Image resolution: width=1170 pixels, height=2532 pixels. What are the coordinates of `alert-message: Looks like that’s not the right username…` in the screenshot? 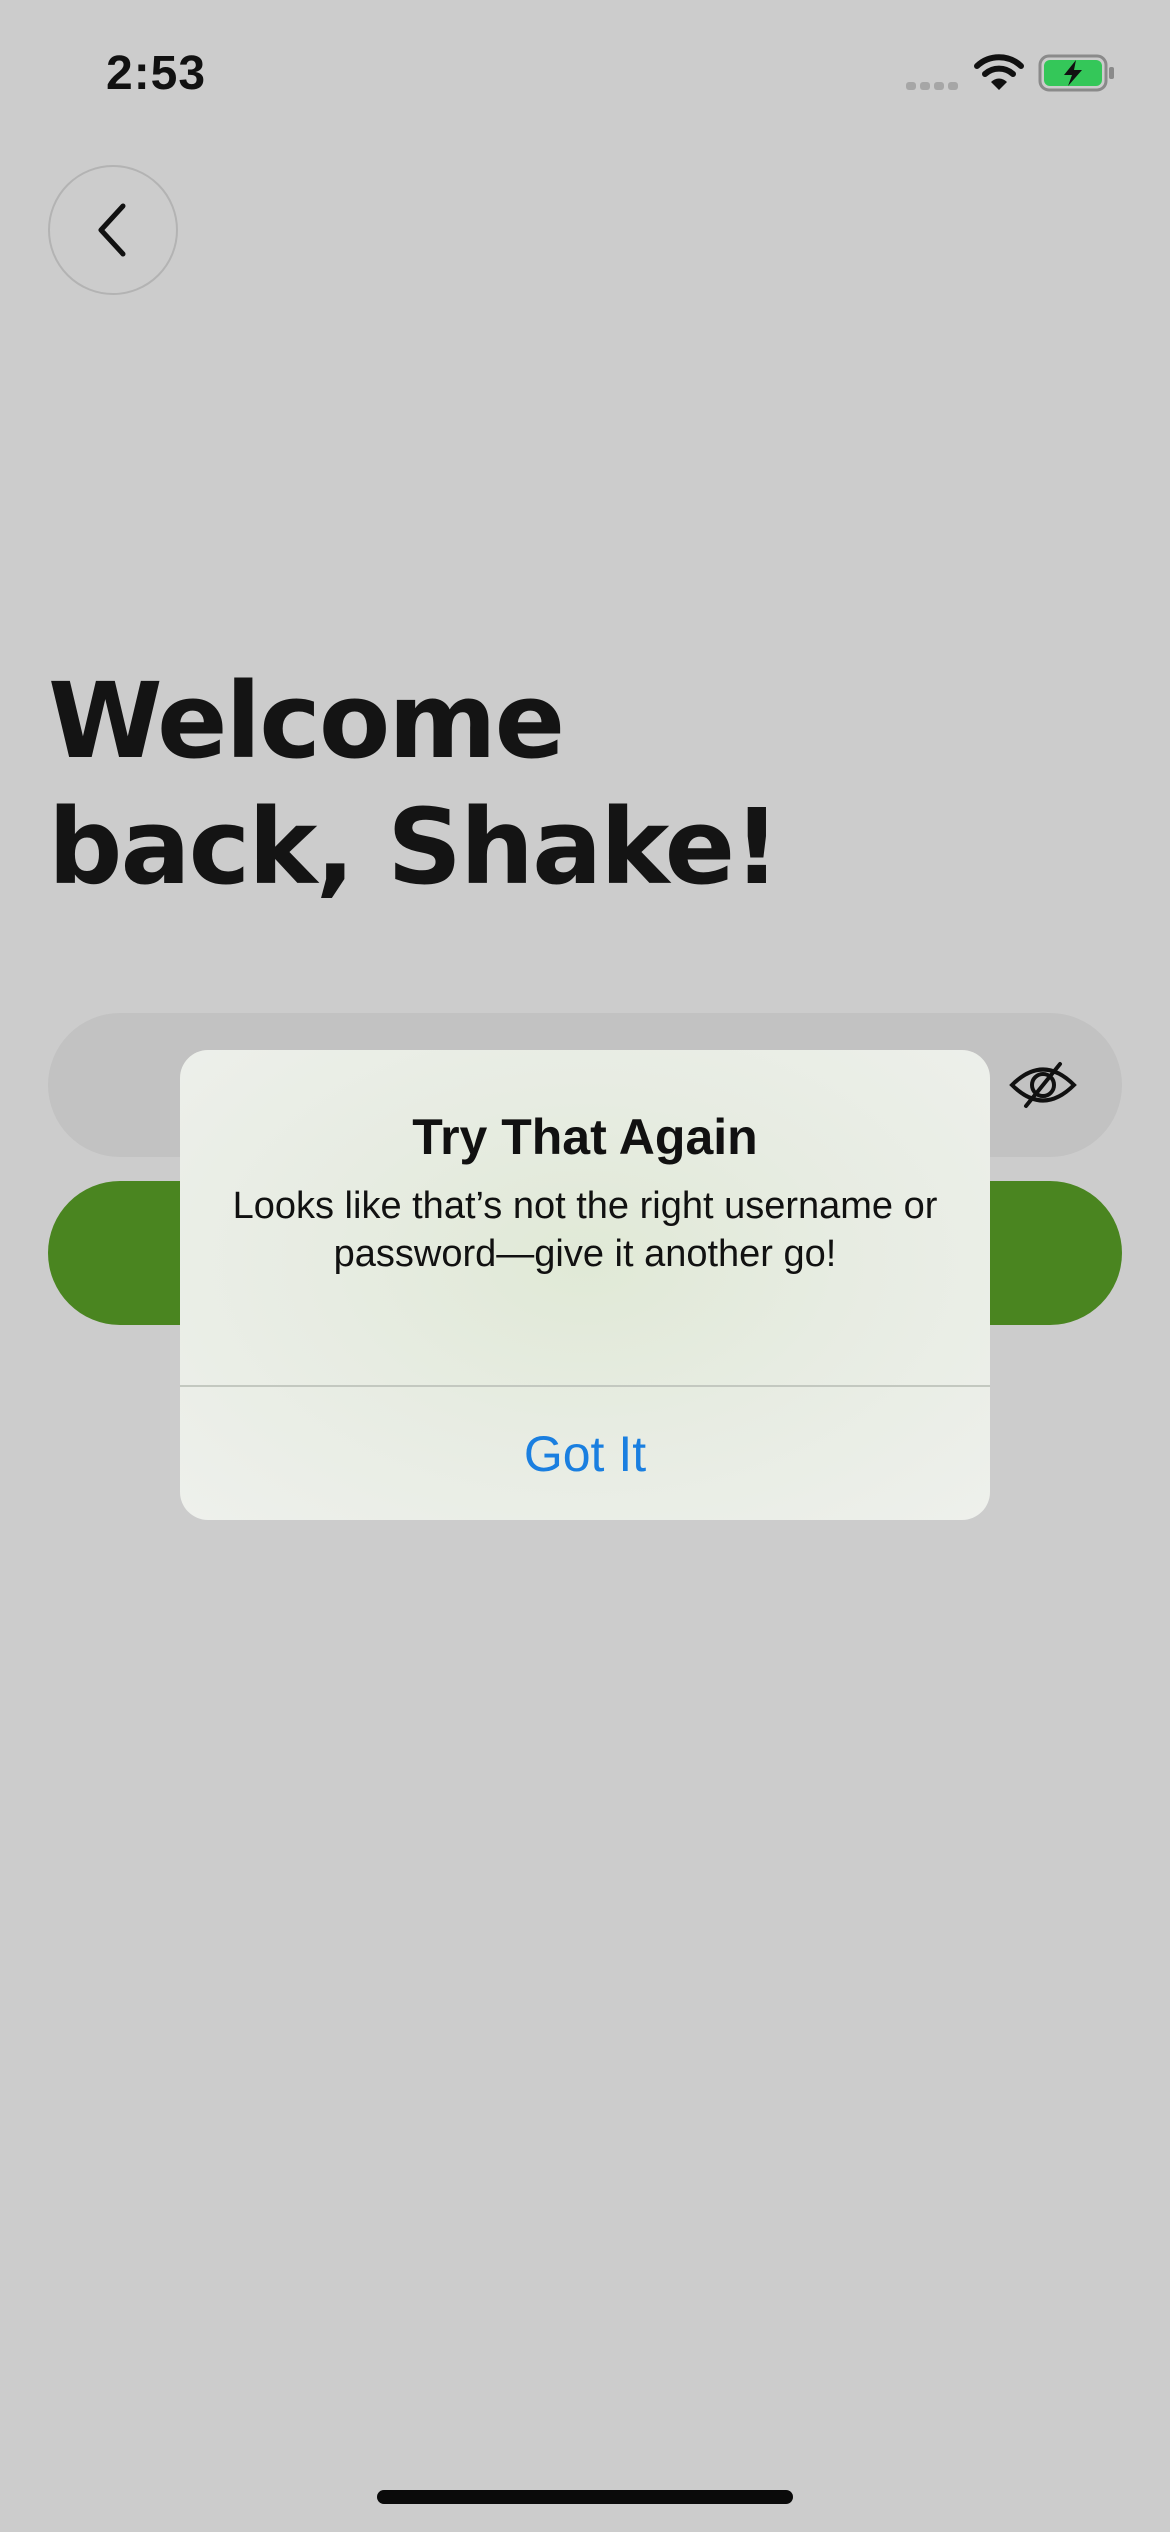 It's located at (585, 1230).